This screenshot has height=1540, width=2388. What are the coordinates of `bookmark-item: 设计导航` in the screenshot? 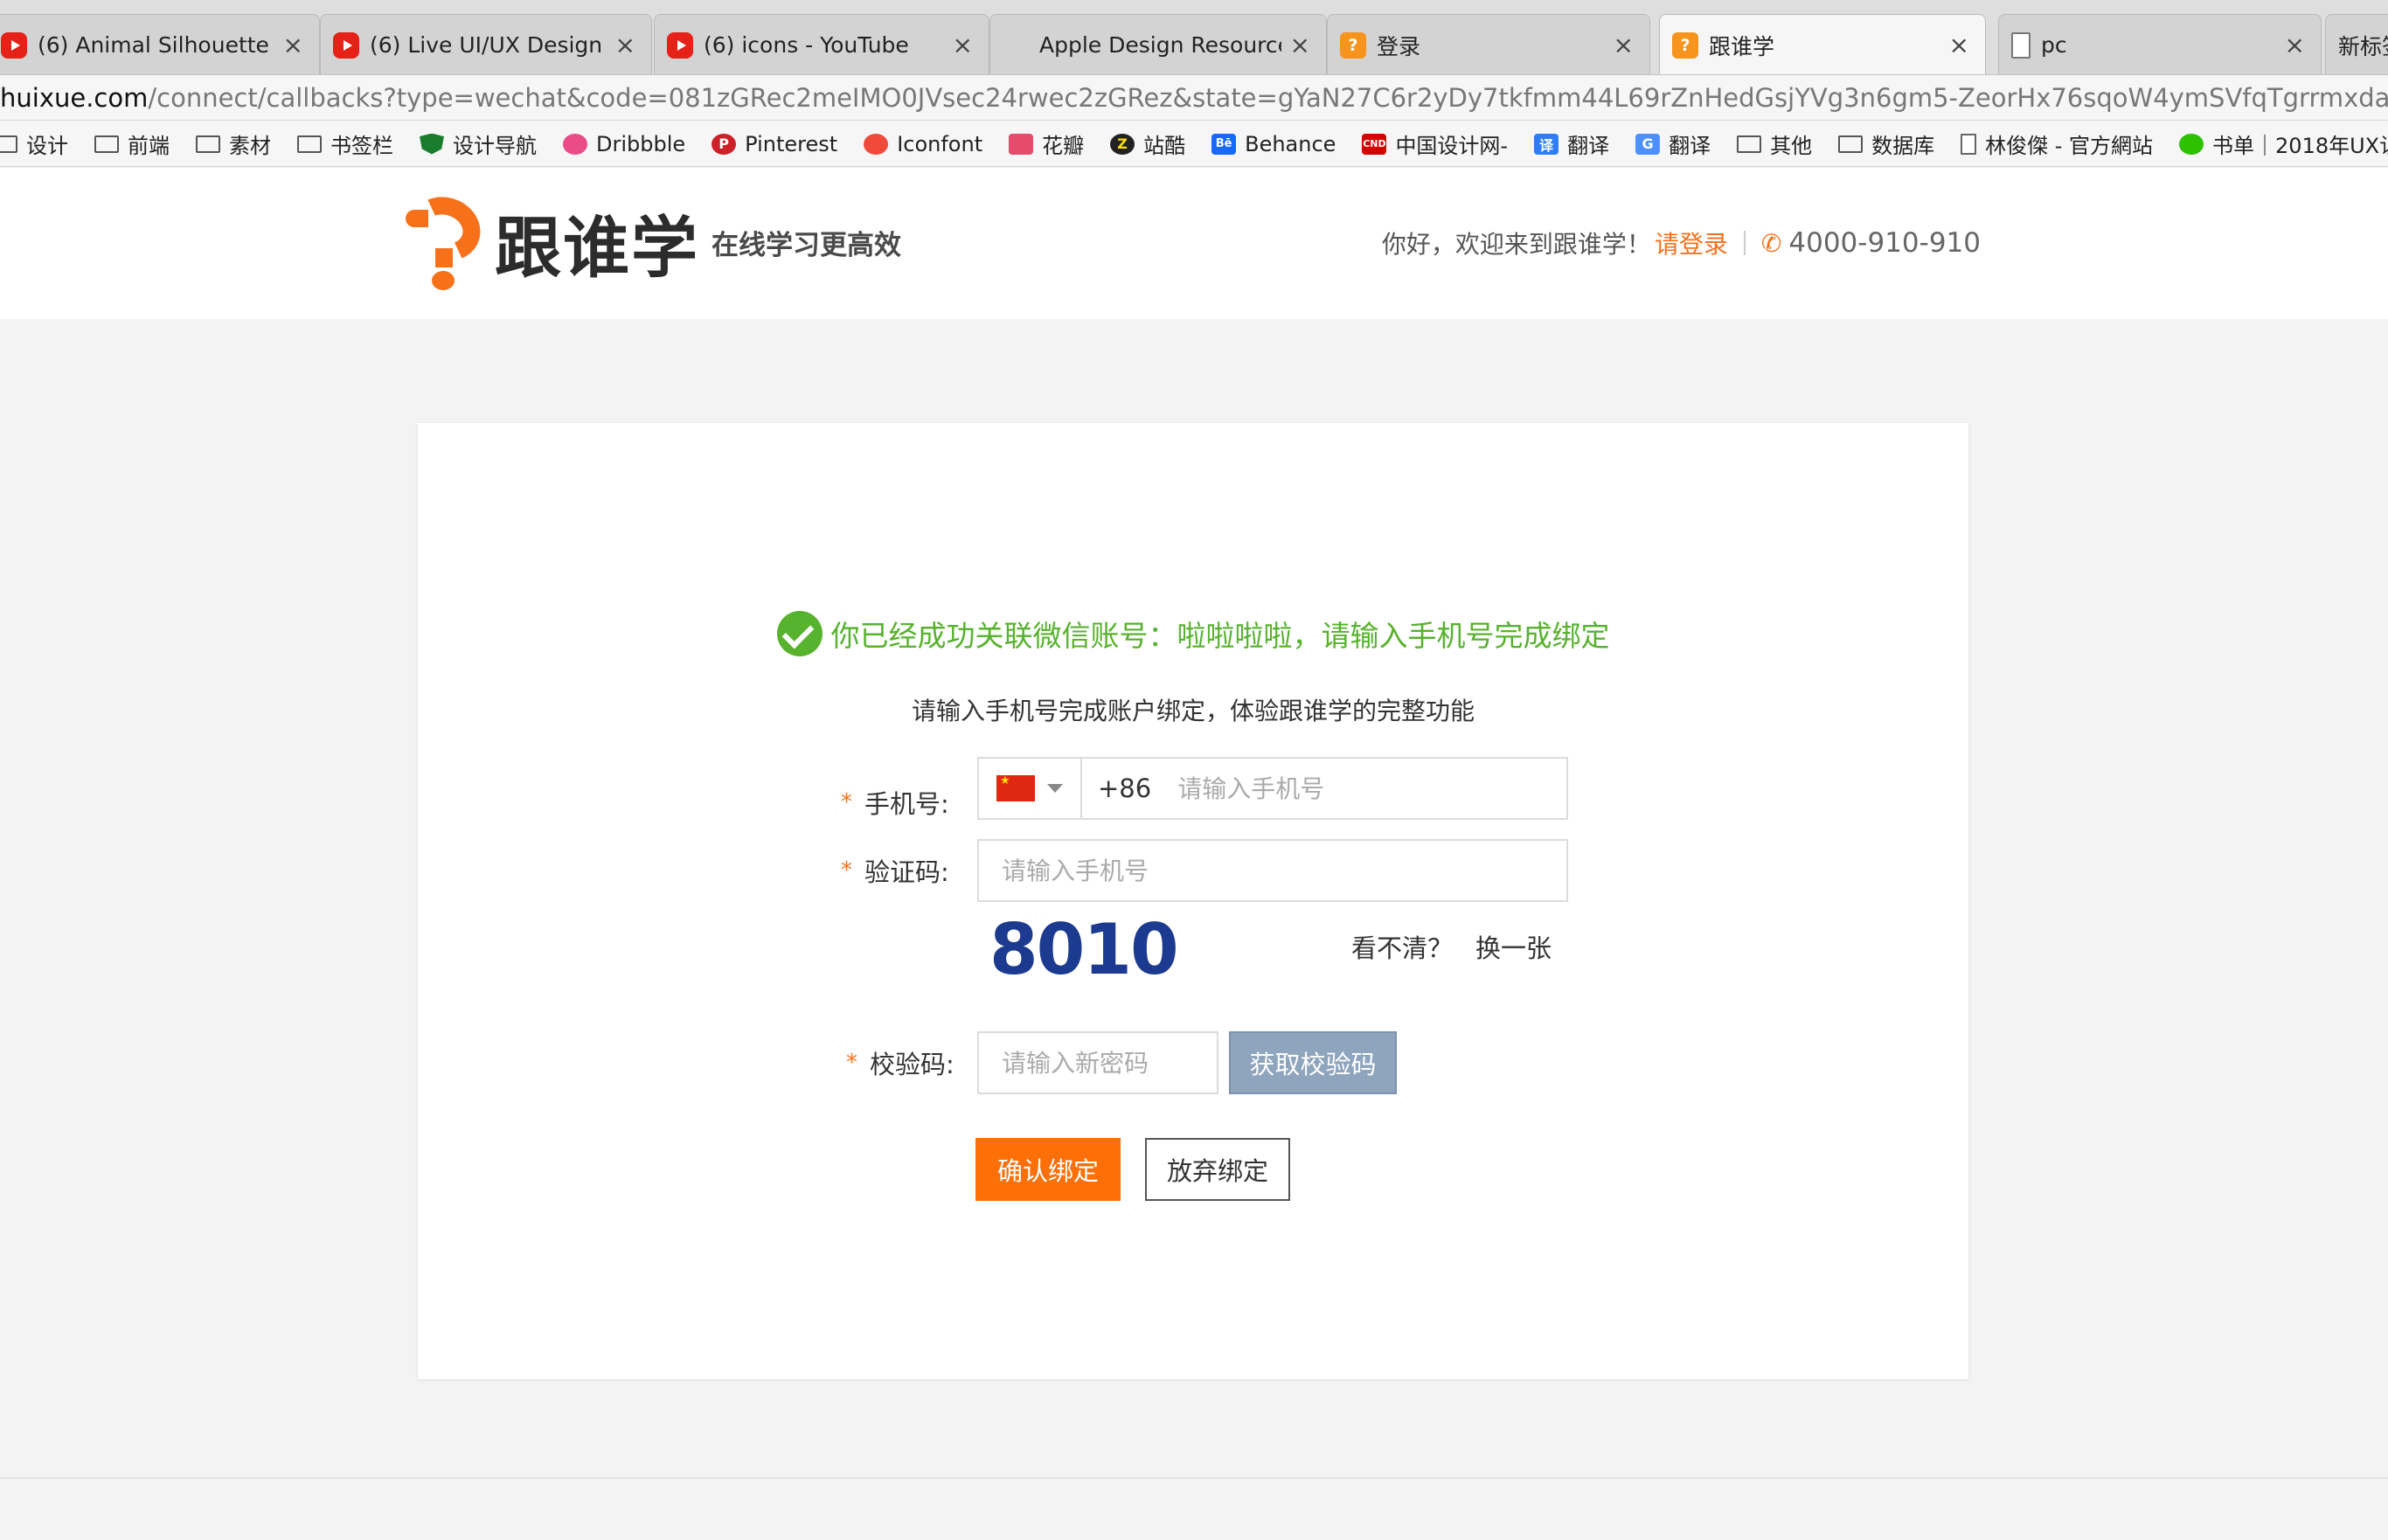 It's located at (478, 143).